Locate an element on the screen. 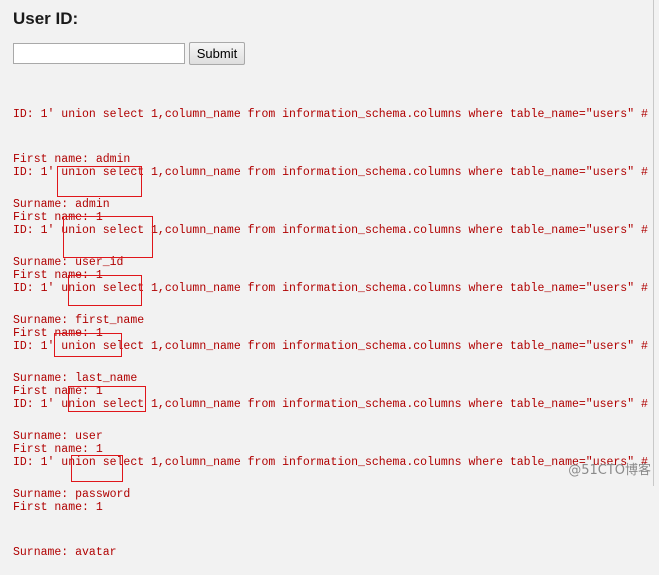 Image resolution: width=659 pixels, height=575 pixels. highlight-box-last-name is located at coordinates (105, 290).